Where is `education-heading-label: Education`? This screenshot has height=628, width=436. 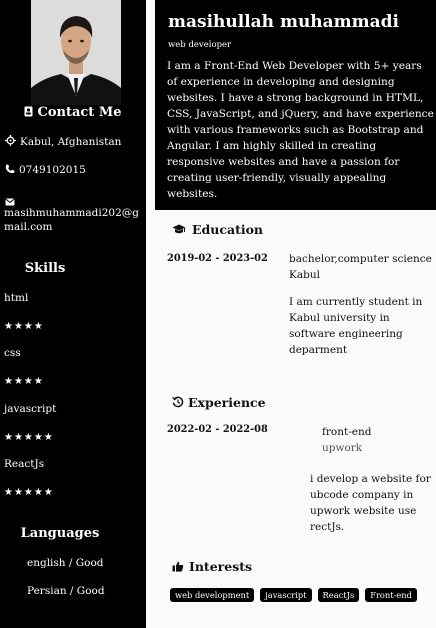 education-heading-label: Education is located at coordinates (228, 229).